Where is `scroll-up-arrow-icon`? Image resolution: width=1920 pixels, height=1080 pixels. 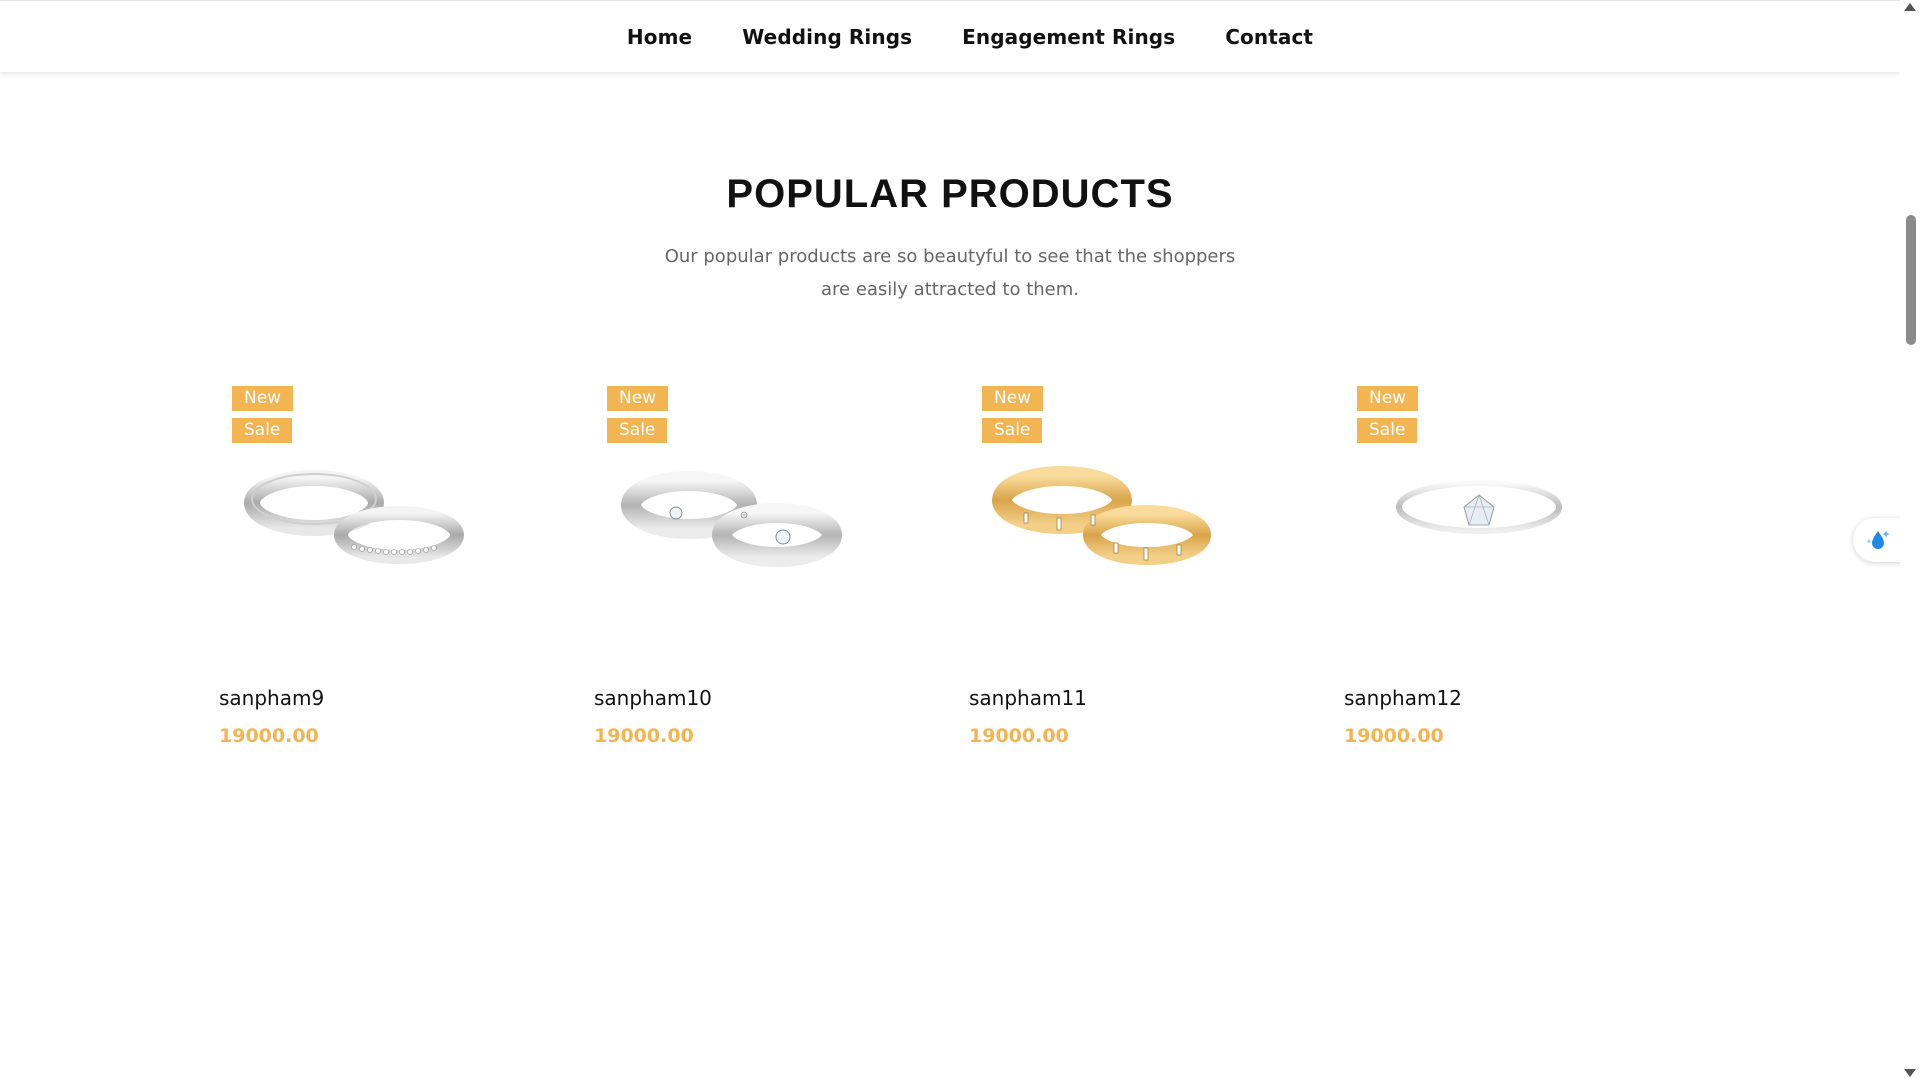 scroll-up-arrow-icon is located at coordinates (1910, 7).